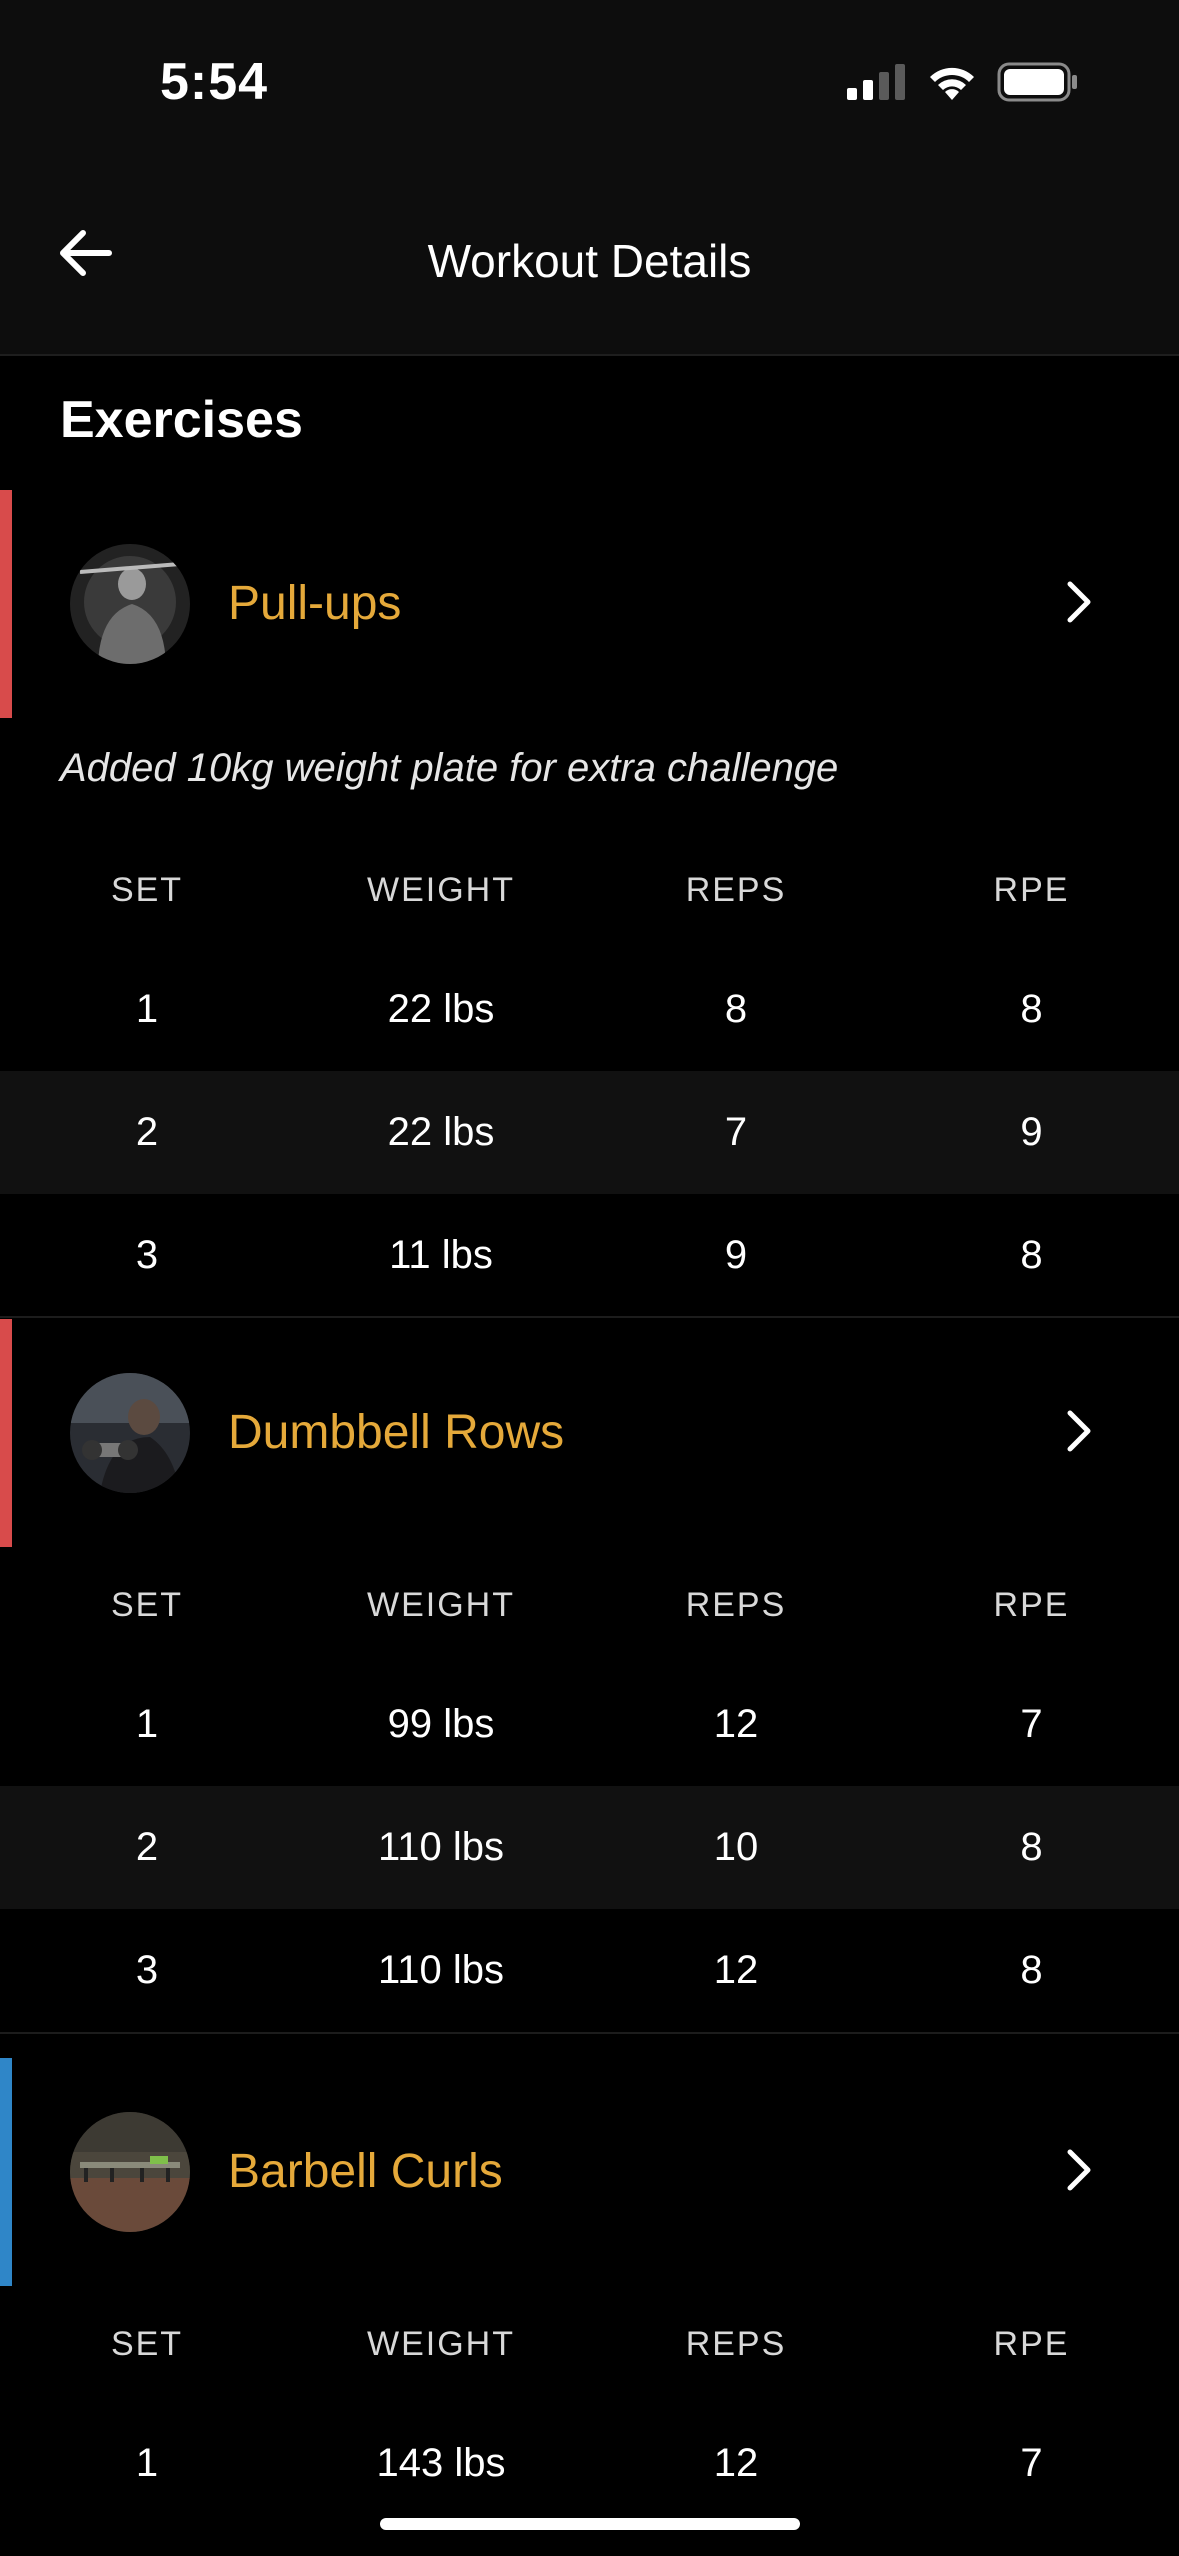  Describe the element at coordinates (181, 420) in the screenshot. I see `section-title: Exercises` at that location.